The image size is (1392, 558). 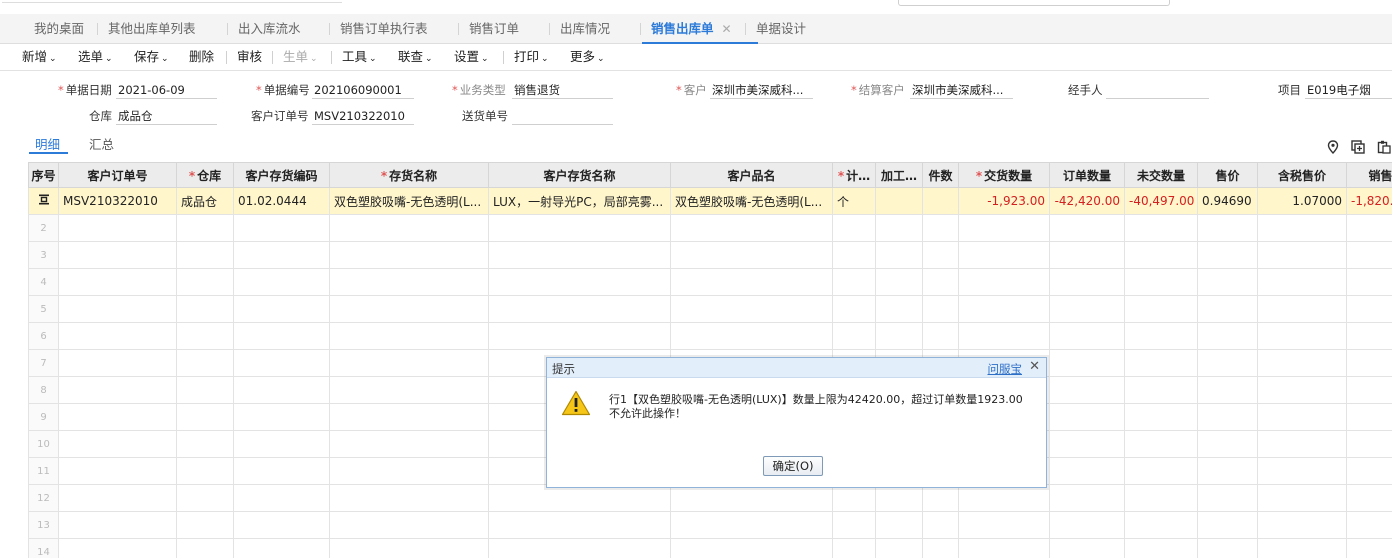 What do you see at coordinates (43, 390) in the screenshot?
I see `row-number: 8` at bounding box center [43, 390].